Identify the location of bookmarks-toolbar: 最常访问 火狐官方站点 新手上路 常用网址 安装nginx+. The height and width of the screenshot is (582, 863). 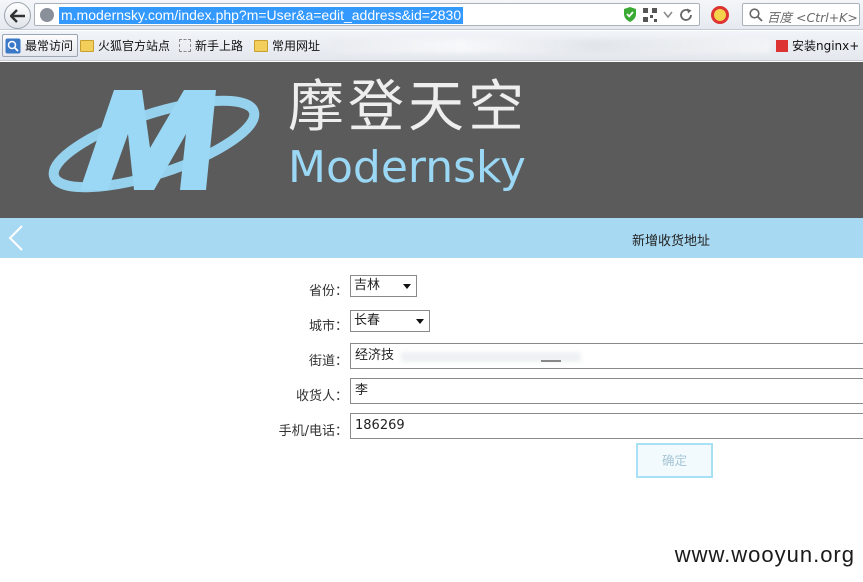
(431, 46).